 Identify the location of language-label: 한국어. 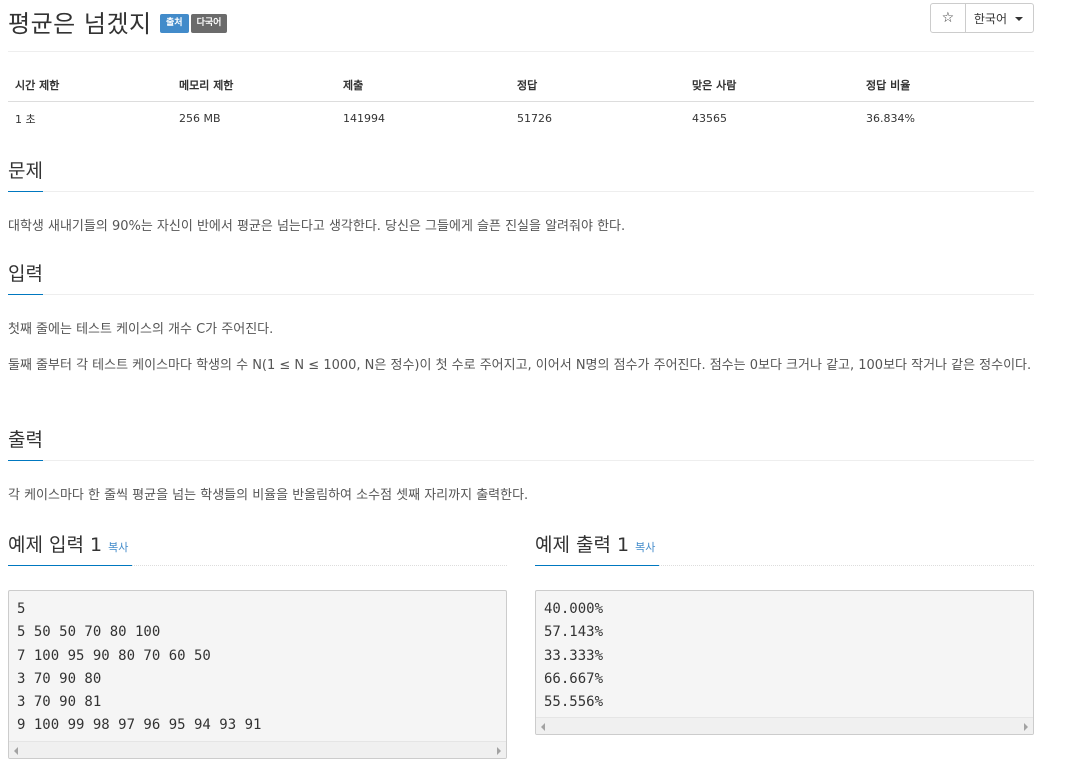
(990, 18).